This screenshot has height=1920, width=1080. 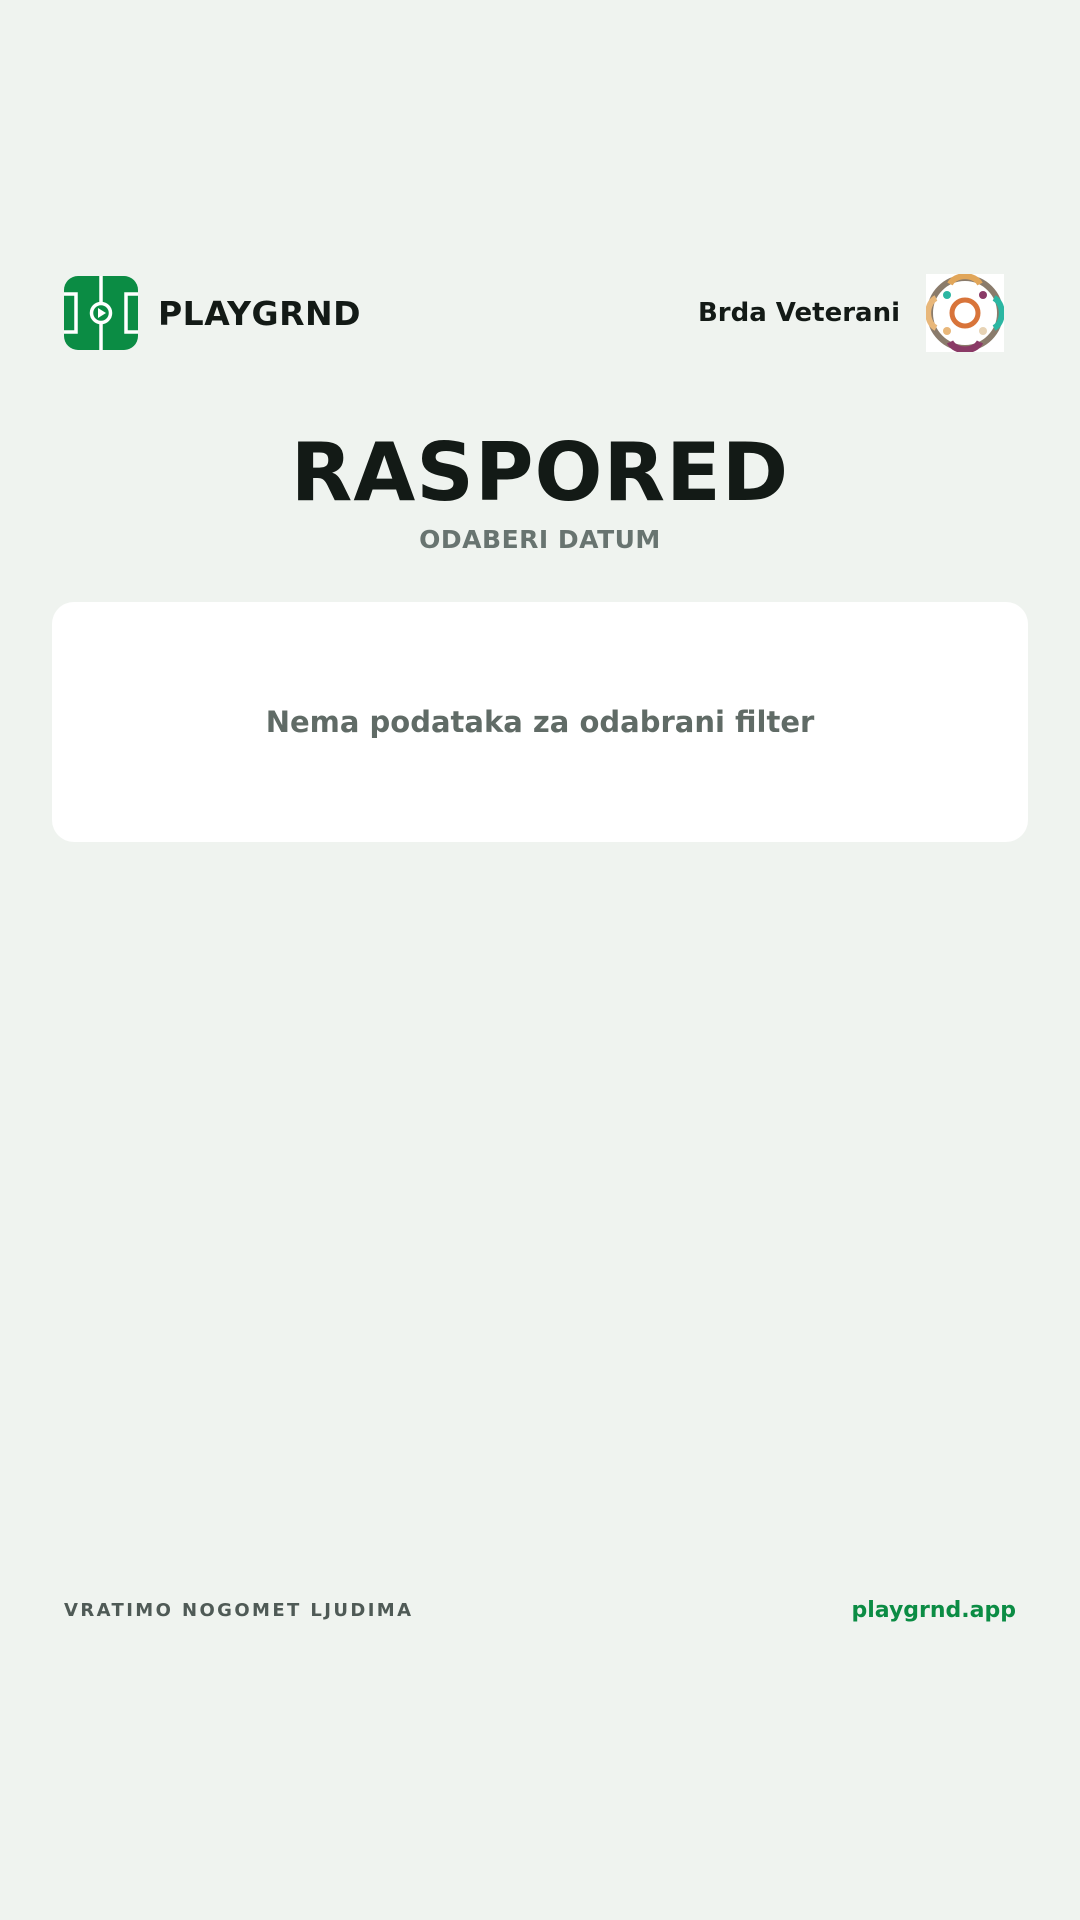 I want to click on date-picker-label: ODABERI DATUM, so click(x=540, y=539).